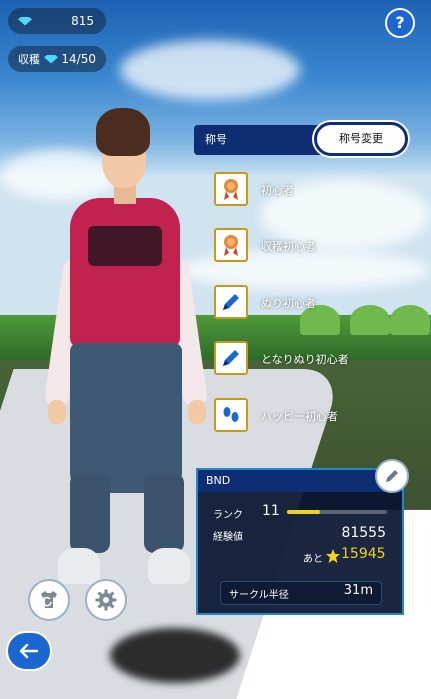  I want to click on back-button, so click(29, 651).